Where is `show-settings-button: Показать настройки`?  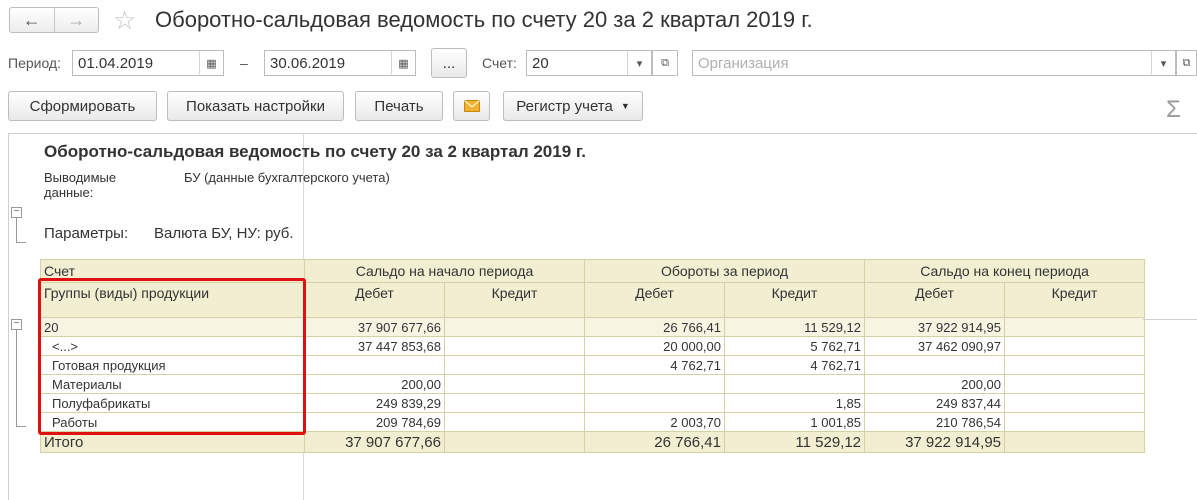
show-settings-button: Показать настройки is located at coordinates (255, 106).